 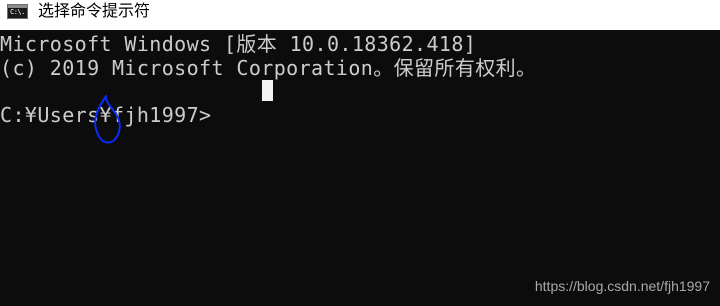 I want to click on console-line-version: Microsoft Windows [版本 10.0.18362.418], so click(x=238, y=44).